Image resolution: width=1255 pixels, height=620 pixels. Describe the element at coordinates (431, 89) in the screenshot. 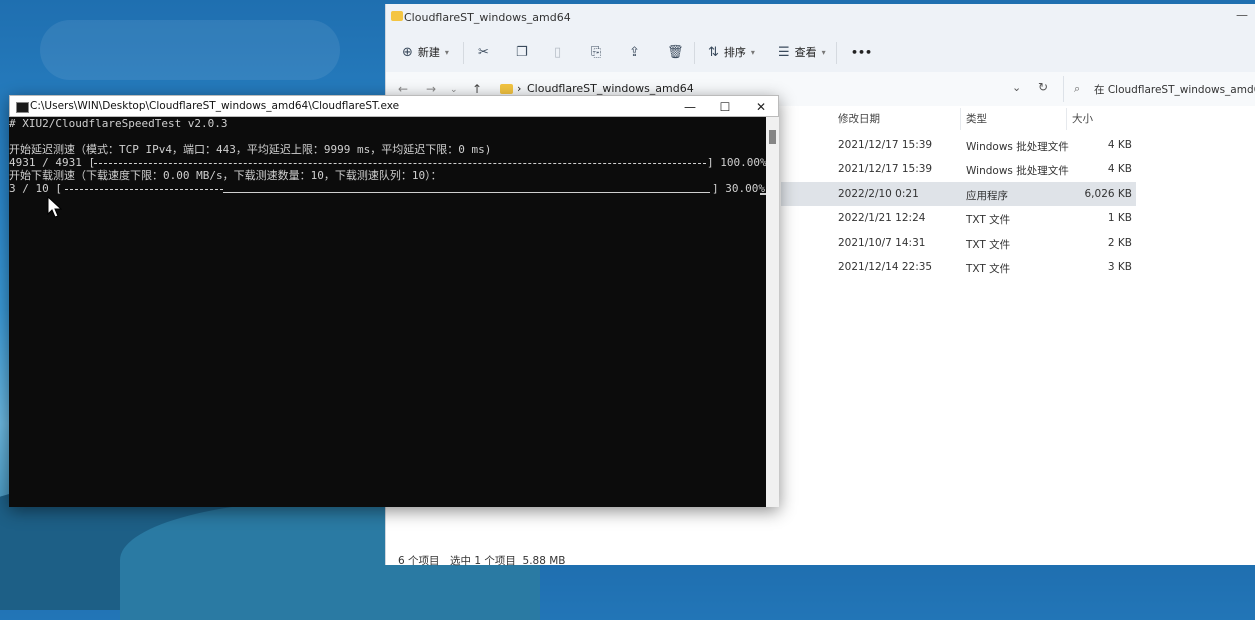

I see `forward-arrow-icon: →` at that location.